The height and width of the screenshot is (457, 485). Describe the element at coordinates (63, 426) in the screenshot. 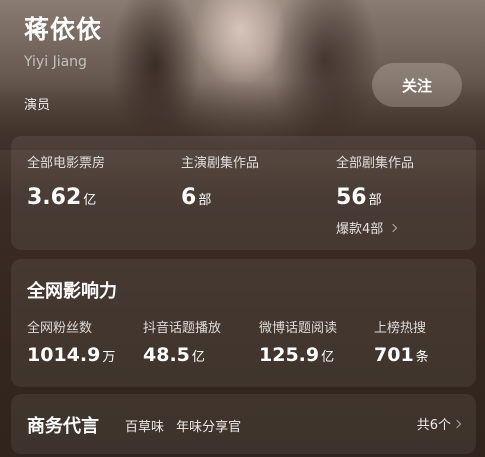

I see `endorsement-title: 商务代言` at that location.